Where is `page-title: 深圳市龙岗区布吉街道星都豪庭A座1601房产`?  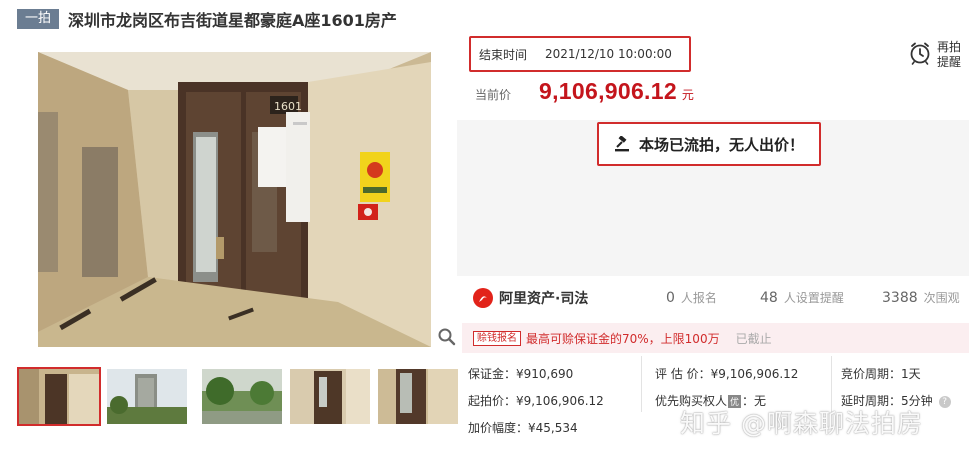
page-title: 深圳市龙岗区布吉街道星都豪庭A座1601房产 is located at coordinates (232, 20).